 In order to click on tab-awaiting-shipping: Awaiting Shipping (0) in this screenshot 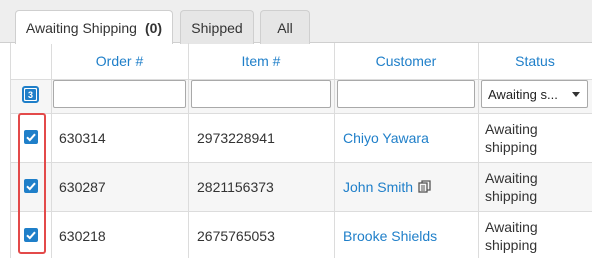, I will do `click(94, 27)`.